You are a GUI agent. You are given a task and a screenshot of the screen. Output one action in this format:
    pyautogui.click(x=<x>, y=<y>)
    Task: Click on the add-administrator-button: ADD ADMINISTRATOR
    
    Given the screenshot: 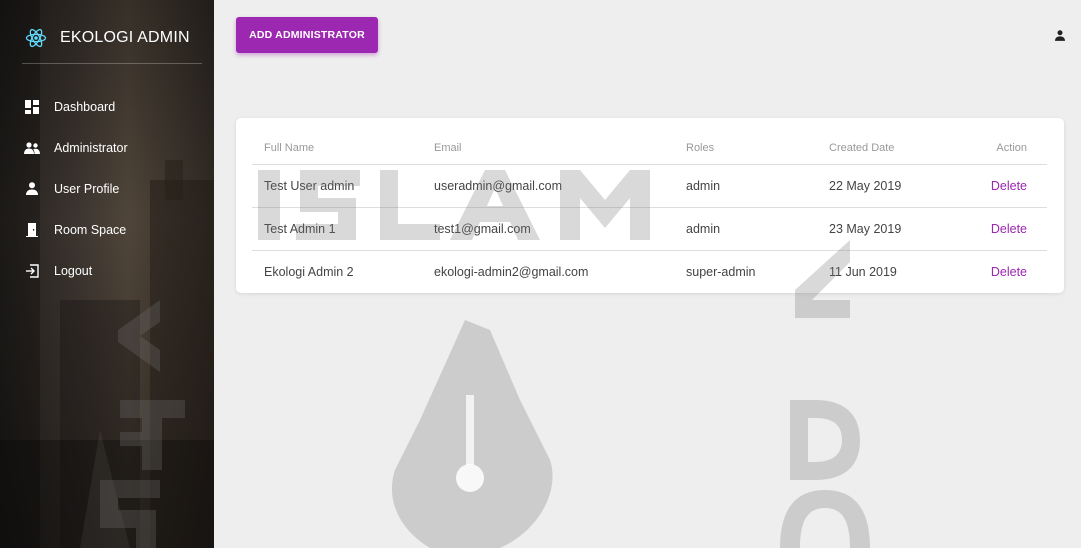 What is the action you would take?
    pyautogui.click(x=307, y=35)
    